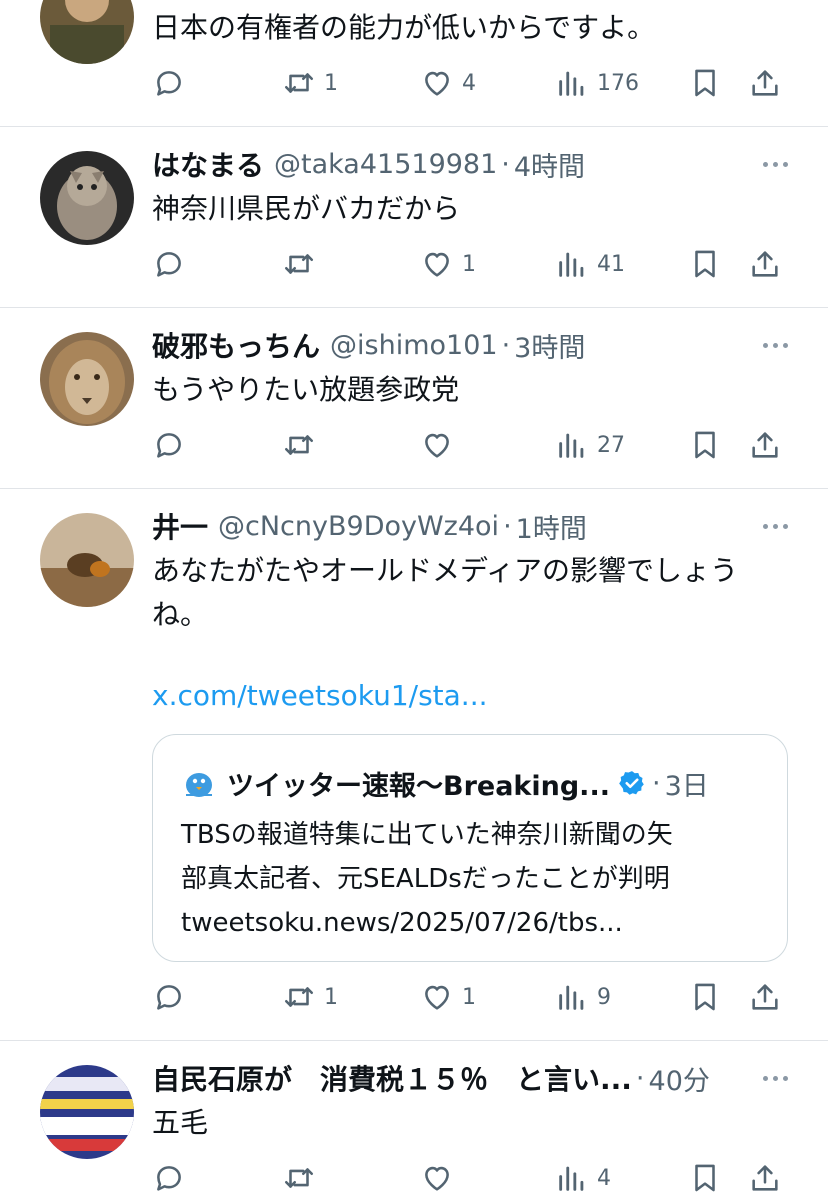 This screenshot has width=828, height=1204. Describe the element at coordinates (427, 835) in the screenshot. I see `quoted-text-line-1: TBSの報道特集に出ていた神奈川新聞の矢` at that location.